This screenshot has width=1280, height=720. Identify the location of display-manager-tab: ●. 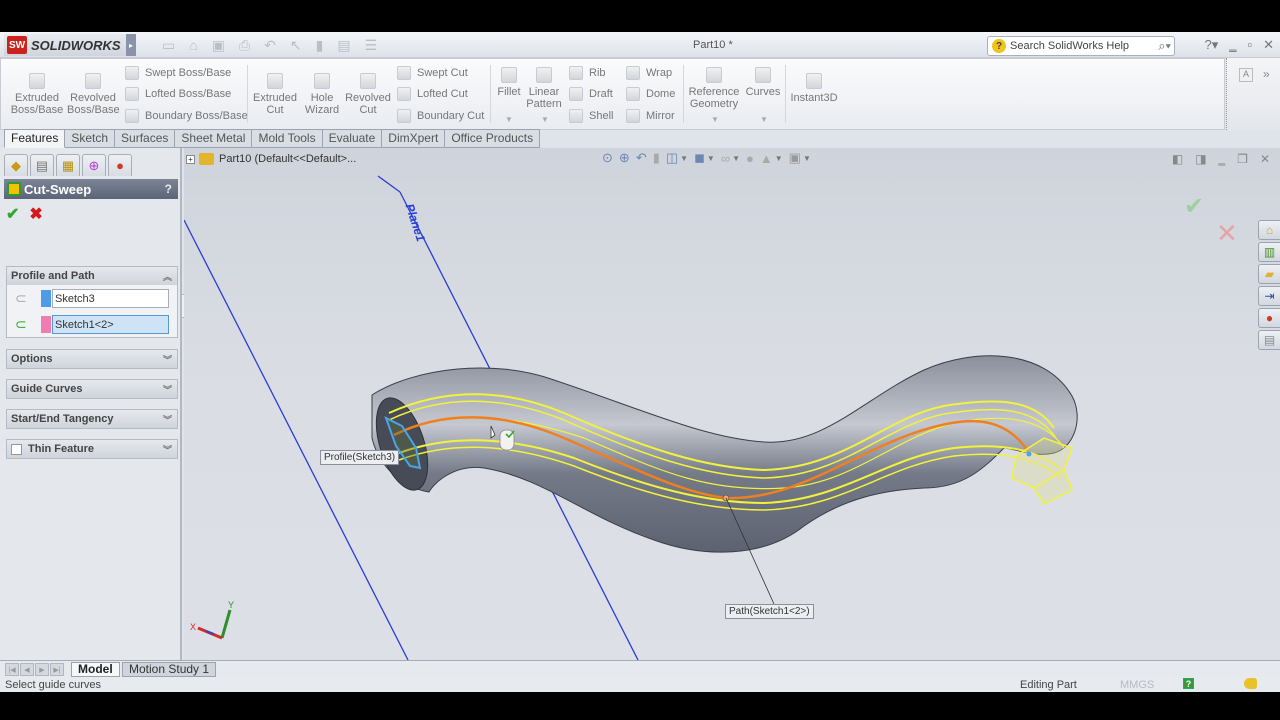
(120, 165).